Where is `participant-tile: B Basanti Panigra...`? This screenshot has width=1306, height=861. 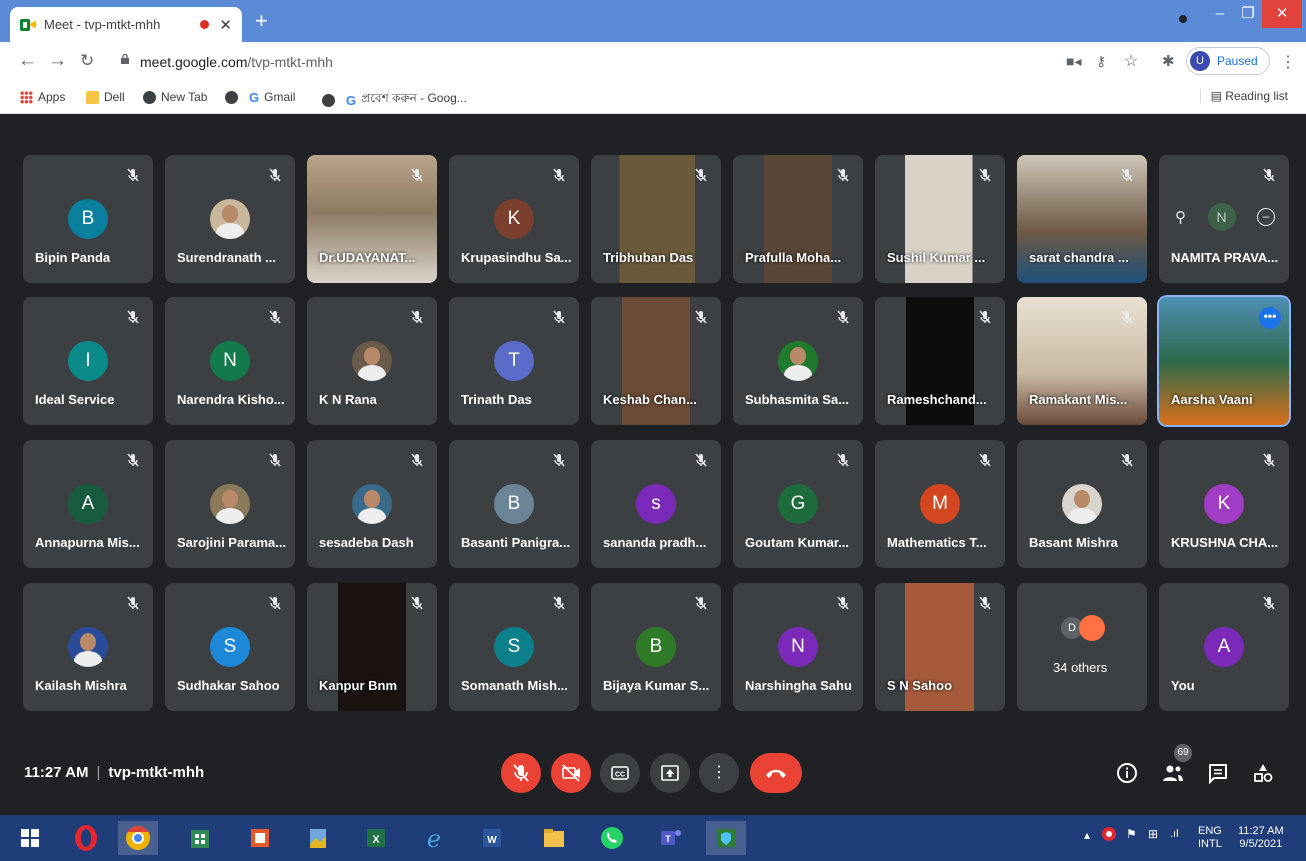 participant-tile: B Basanti Panigra... is located at coordinates (514, 504).